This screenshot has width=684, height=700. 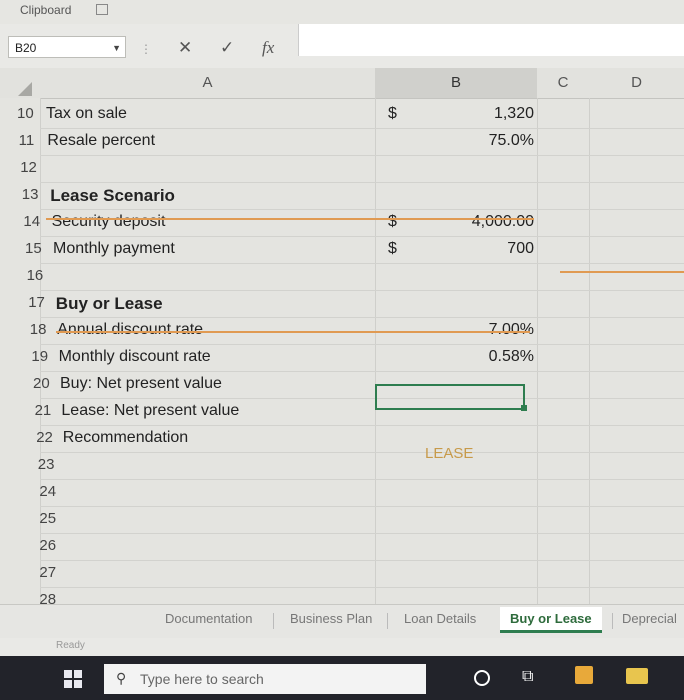 I want to click on cell-value: 0.58%, so click(x=511, y=357).